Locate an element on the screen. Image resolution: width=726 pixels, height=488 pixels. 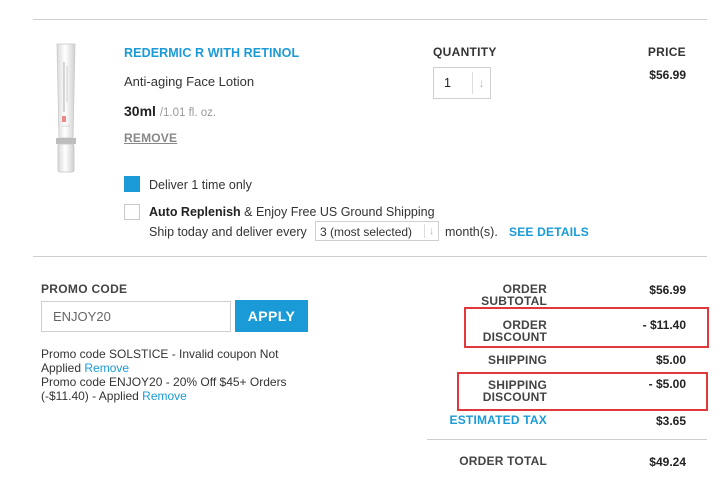
promo-message-line: Promo code SOLSTICE - Invalid coupon Not is located at coordinates (160, 354).